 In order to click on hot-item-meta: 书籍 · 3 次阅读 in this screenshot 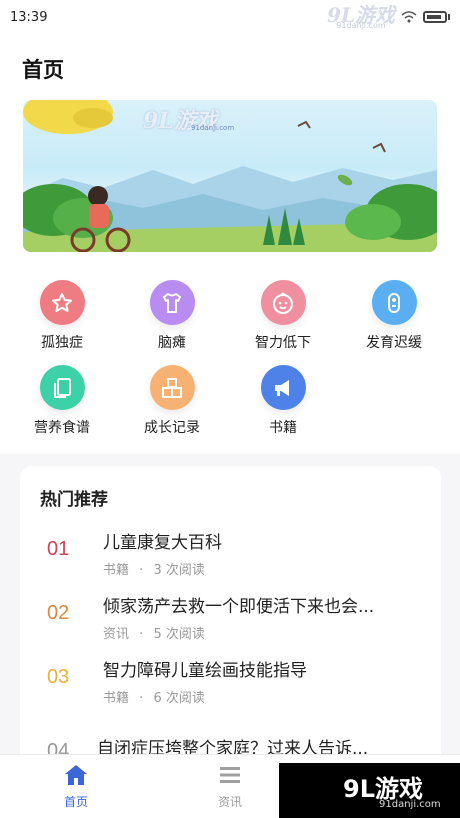, I will do `click(154, 568)`.